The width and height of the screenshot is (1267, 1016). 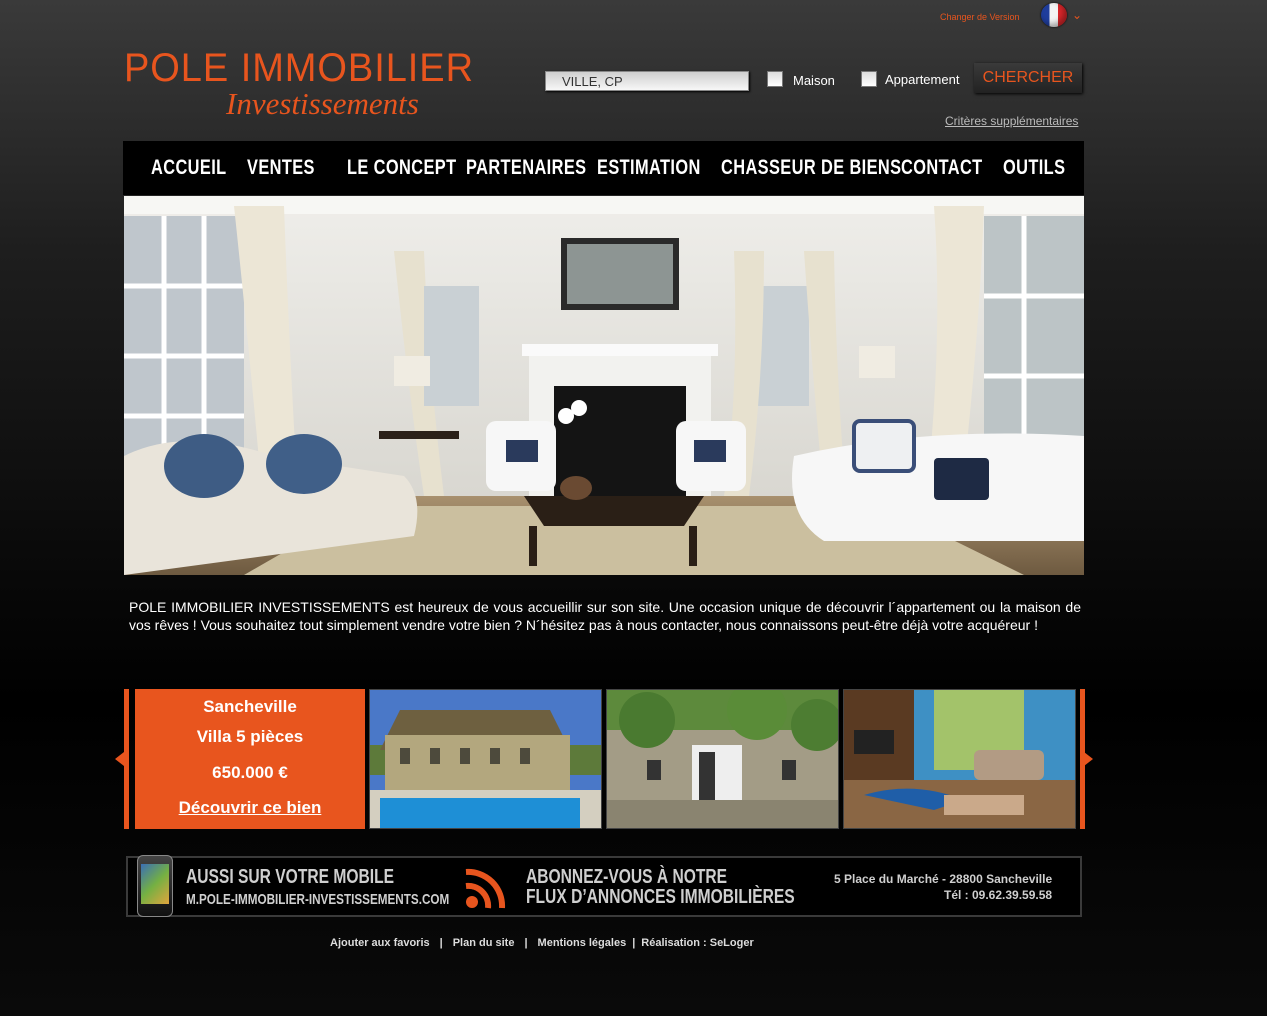 I want to click on property-thumbnail-house-pool, so click(x=485, y=759).